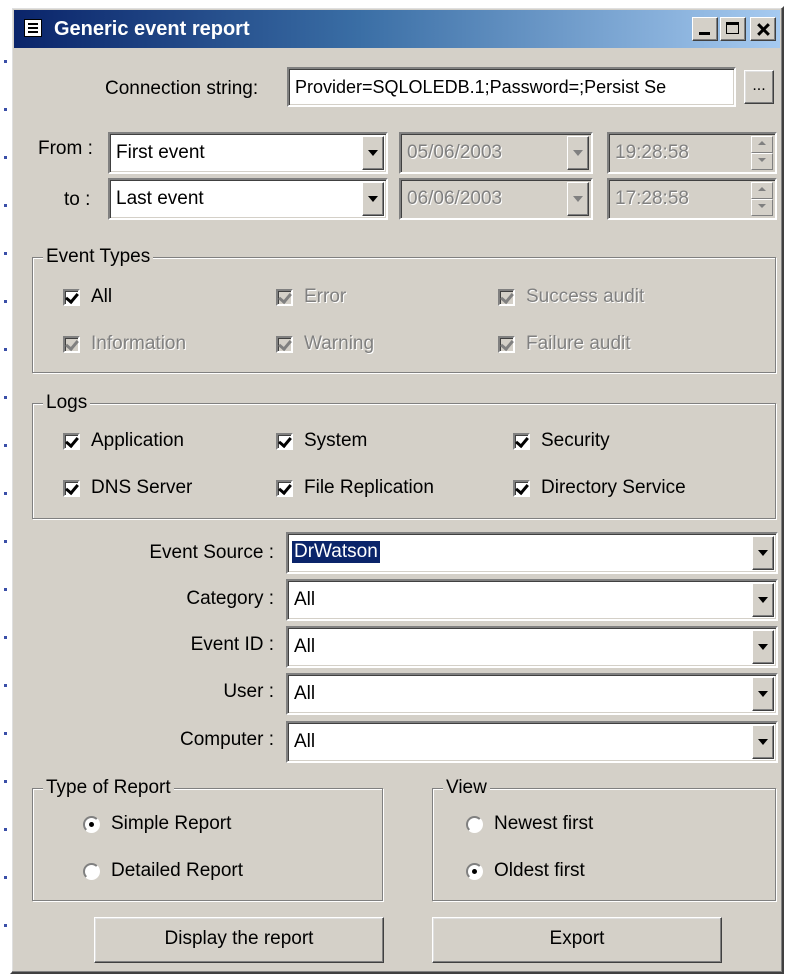 The height and width of the screenshot is (977, 787). What do you see at coordinates (137, 440) in the screenshot?
I see `checkbox-application-label: Application` at bounding box center [137, 440].